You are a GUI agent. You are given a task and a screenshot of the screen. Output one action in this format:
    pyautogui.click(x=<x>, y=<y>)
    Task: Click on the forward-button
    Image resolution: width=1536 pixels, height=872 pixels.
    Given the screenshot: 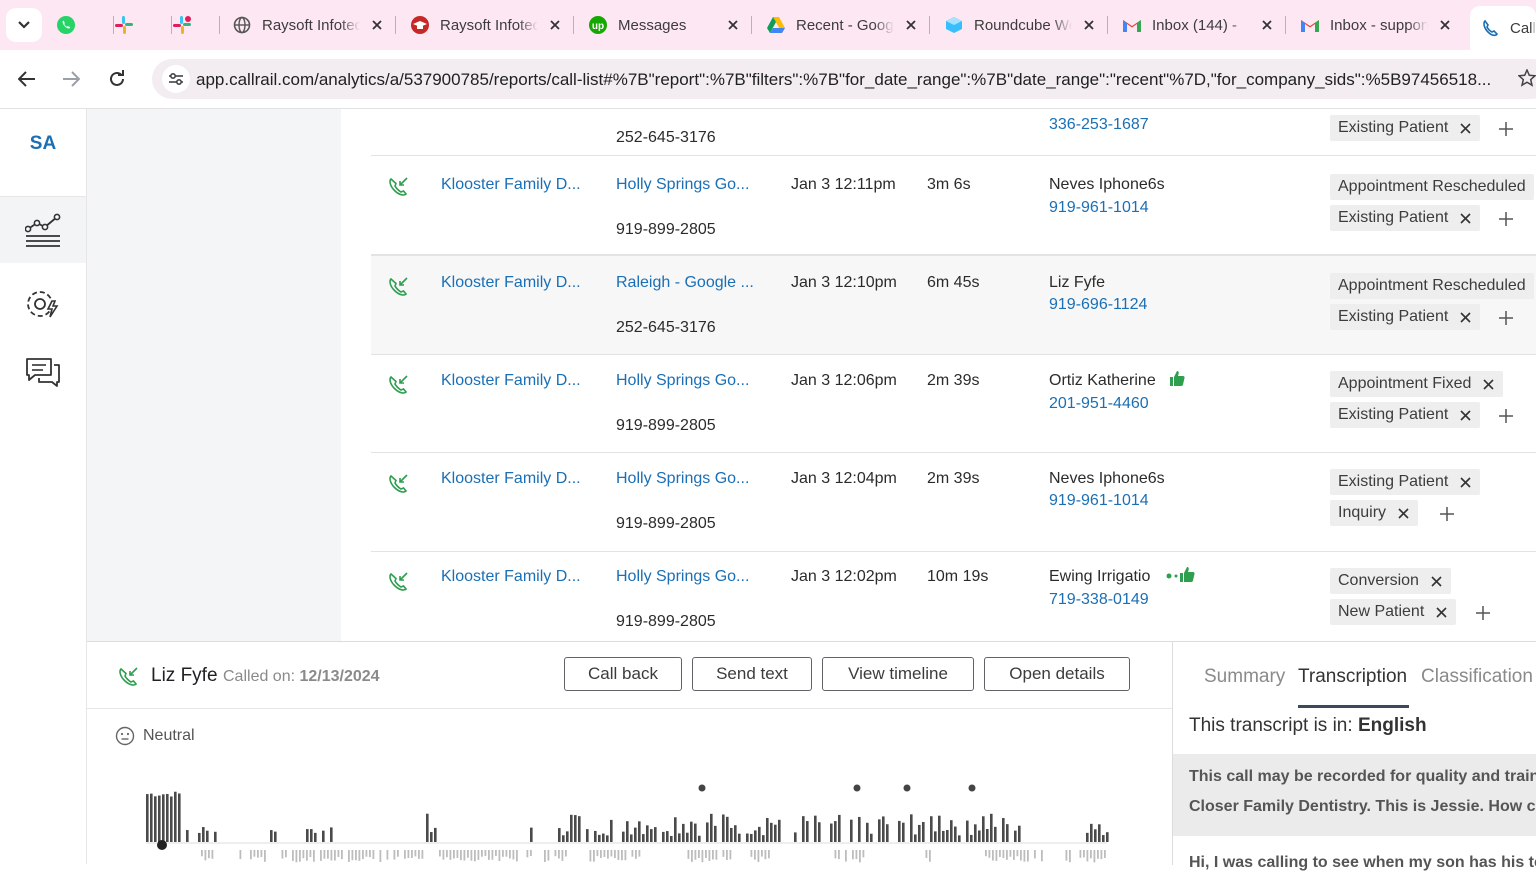 What is the action you would take?
    pyautogui.click(x=71, y=79)
    